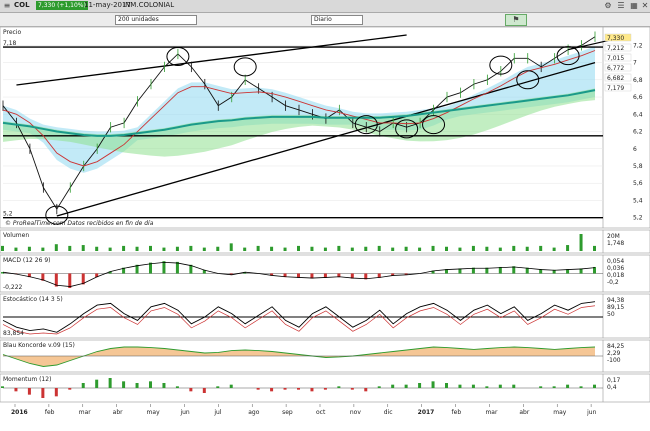 Image resolution: width=650 pixels, height=431 pixels. What do you see at coordinates (355, 412) in the screenshot?
I see `x-axis-label: nov` at bounding box center [355, 412].